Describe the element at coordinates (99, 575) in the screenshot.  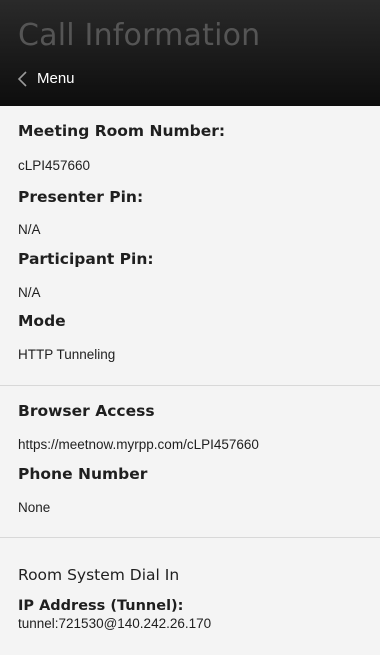
I see `room-system-title: Room System Dial In` at that location.